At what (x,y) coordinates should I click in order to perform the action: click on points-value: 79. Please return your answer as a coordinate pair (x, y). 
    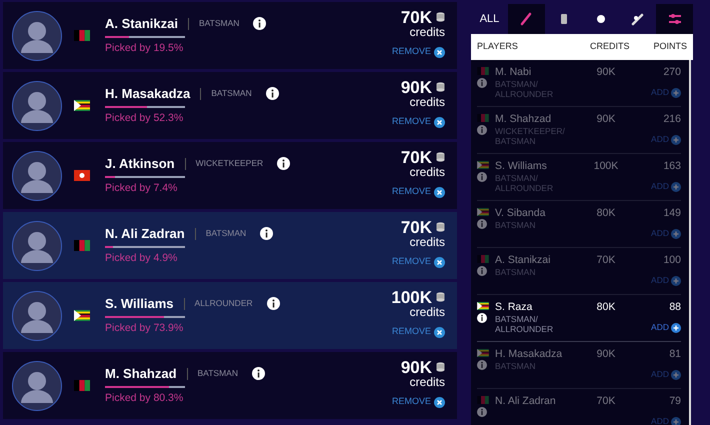
    Looking at the image, I should click on (675, 401).